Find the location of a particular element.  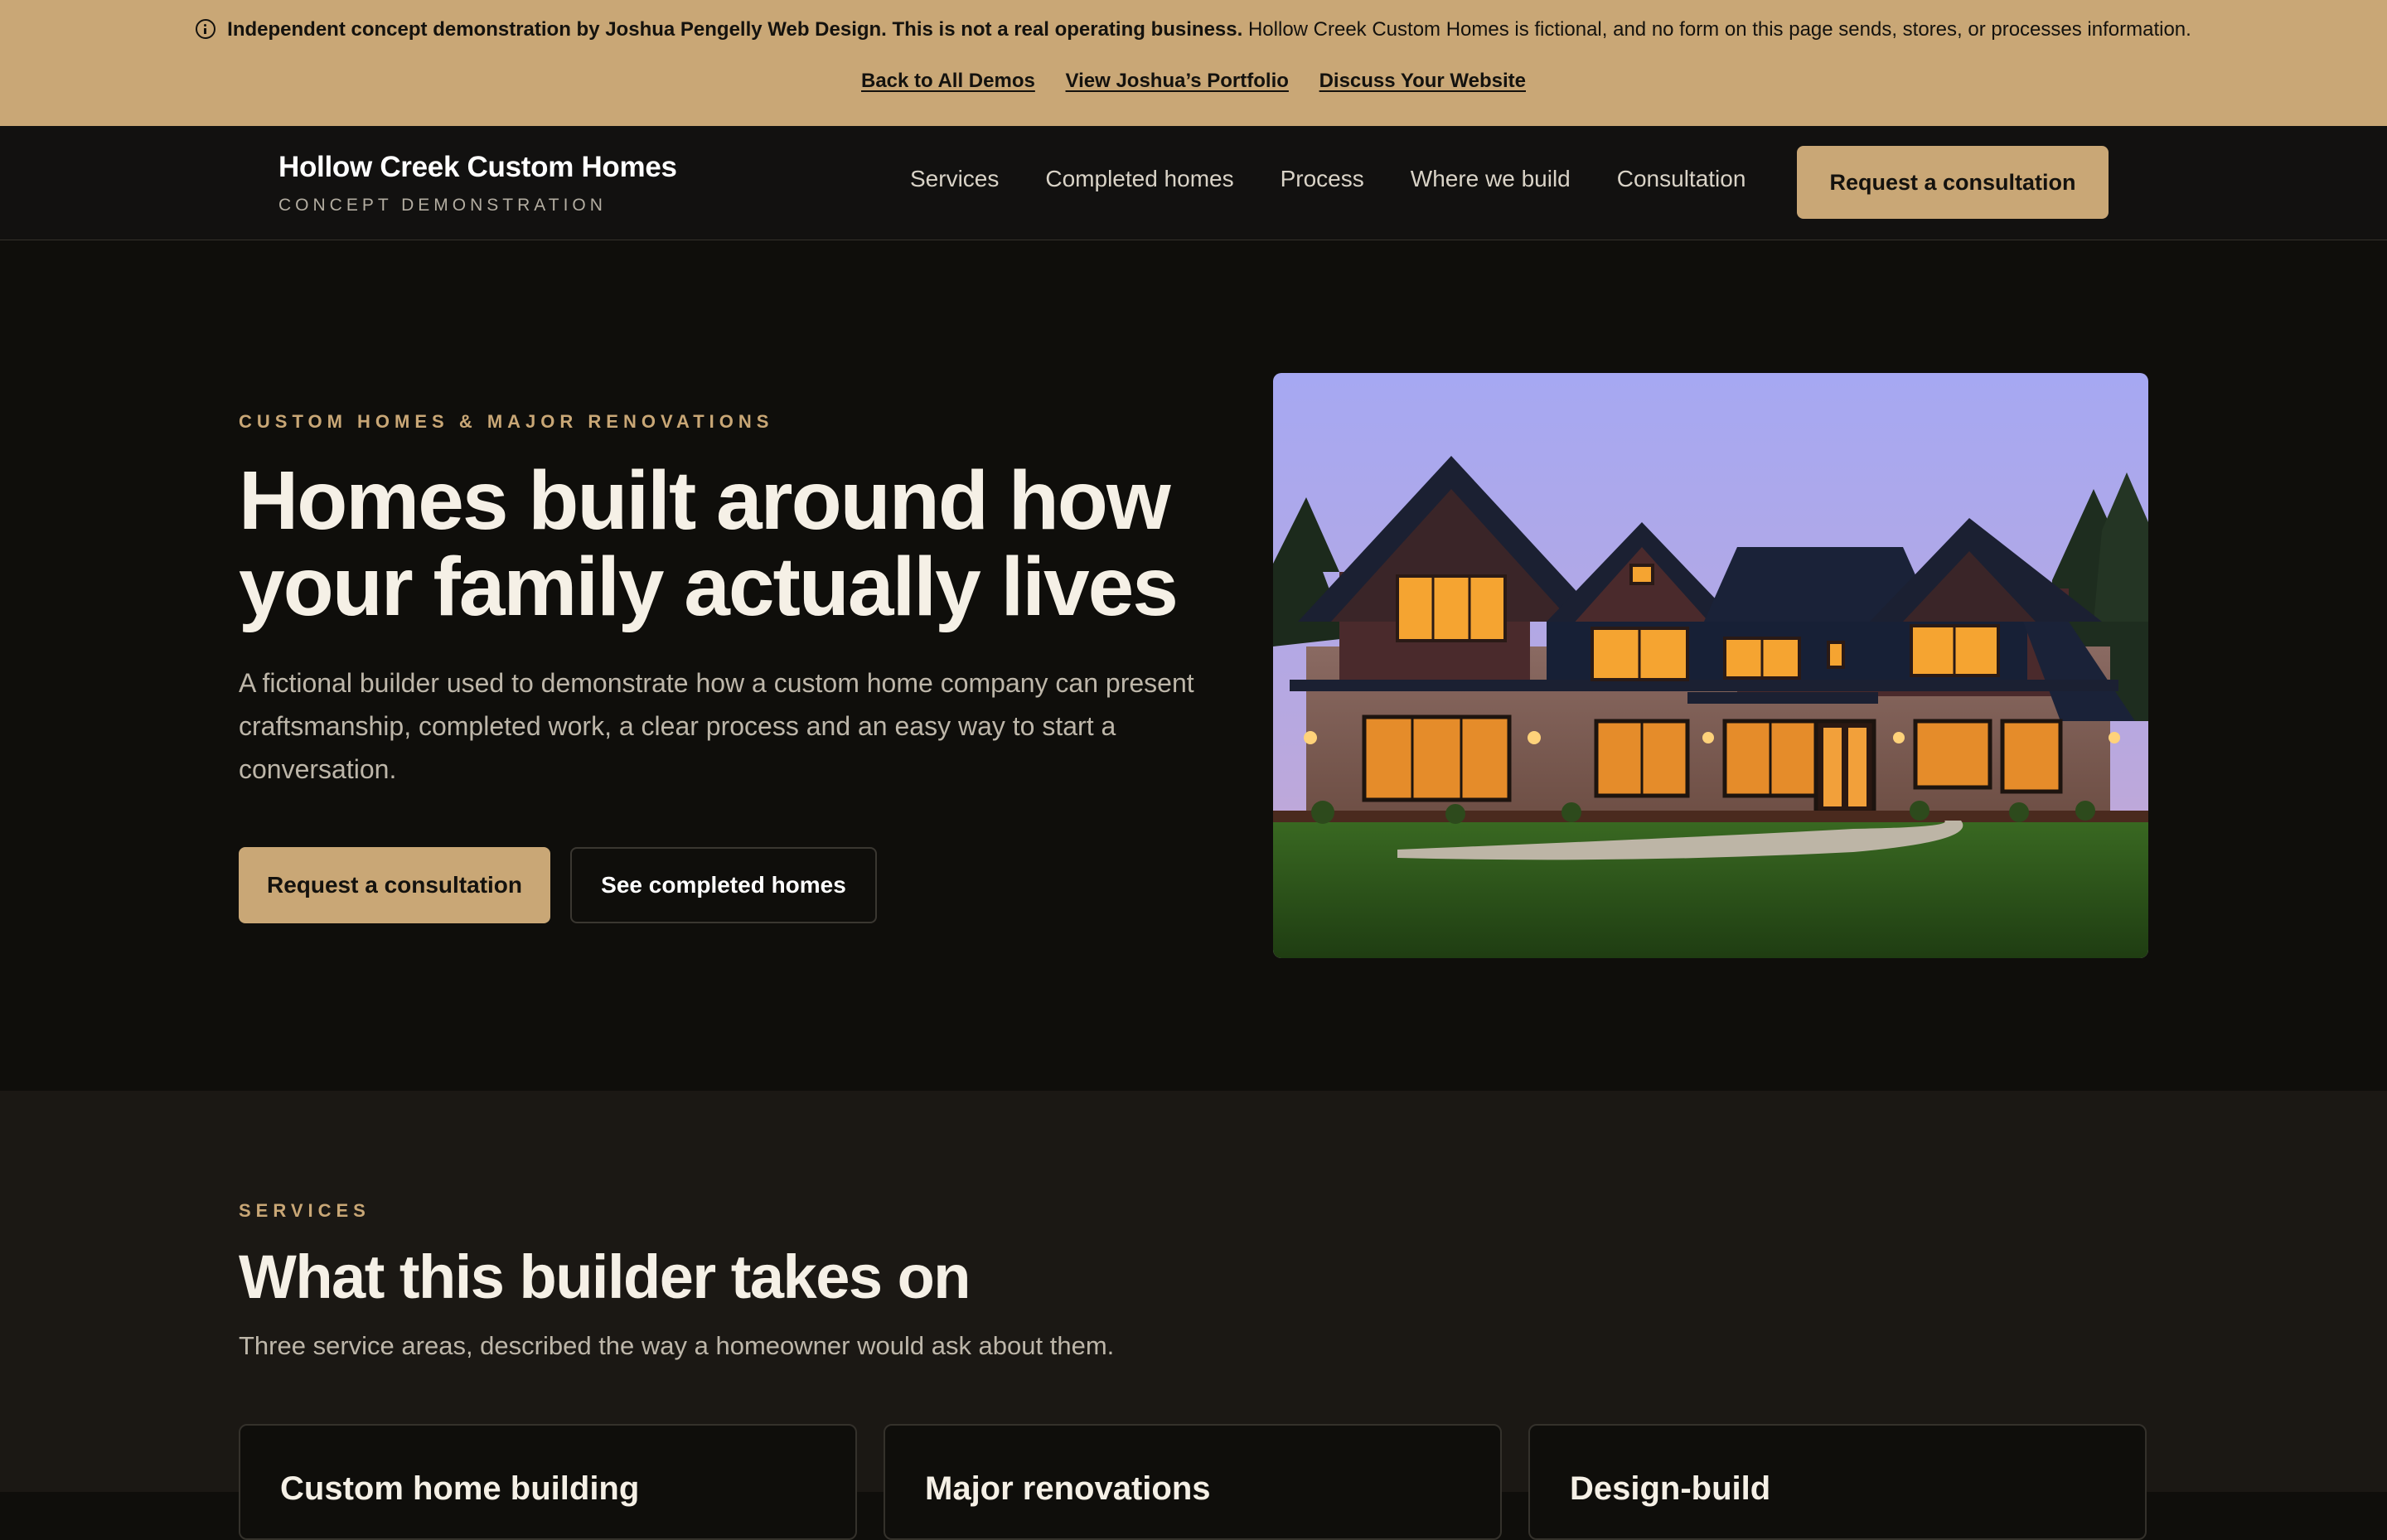

nav-link-process: Process is located at coordinates (1322, 179).